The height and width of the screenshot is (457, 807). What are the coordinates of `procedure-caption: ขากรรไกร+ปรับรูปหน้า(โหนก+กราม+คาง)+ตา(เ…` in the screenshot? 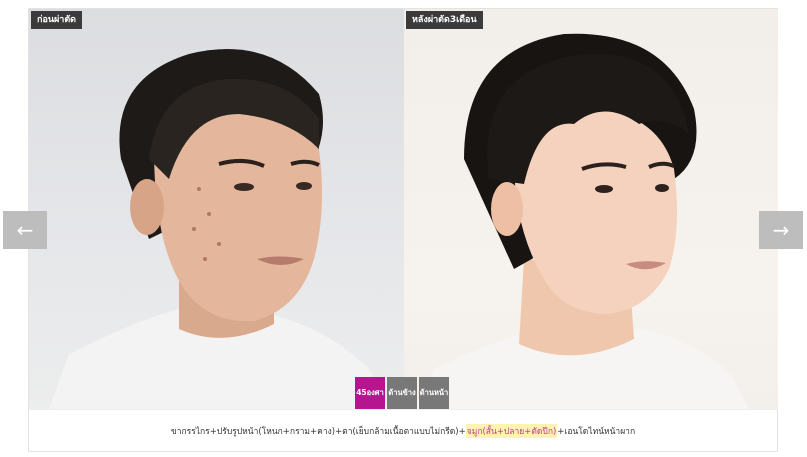 It's located at (403, 430).